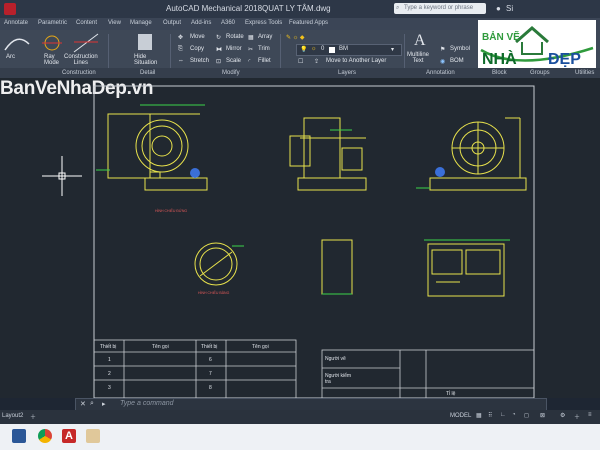  Describe the element at coordinates (231, 73) in the screenshot. I see `panel-label-modify: Modify` at that location.